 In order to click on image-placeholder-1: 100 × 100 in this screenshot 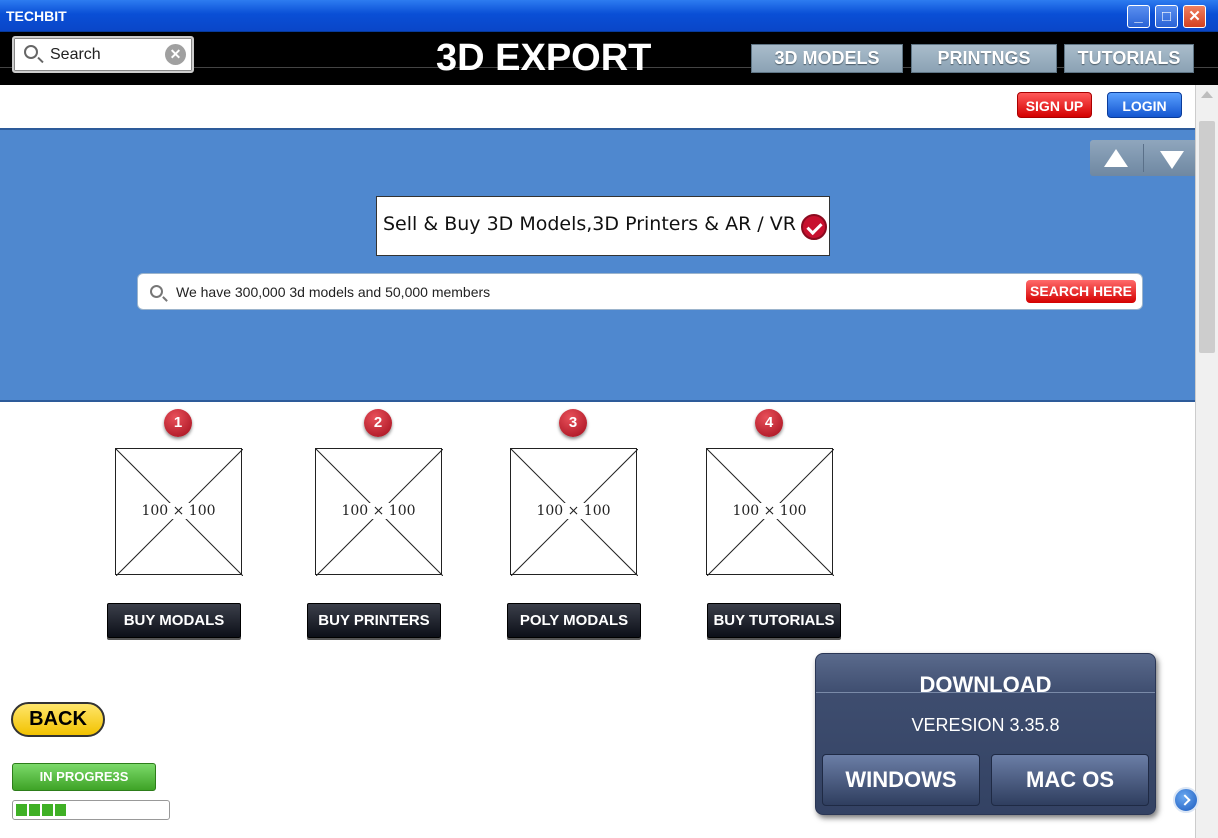, I will do `click(179, 512)`.